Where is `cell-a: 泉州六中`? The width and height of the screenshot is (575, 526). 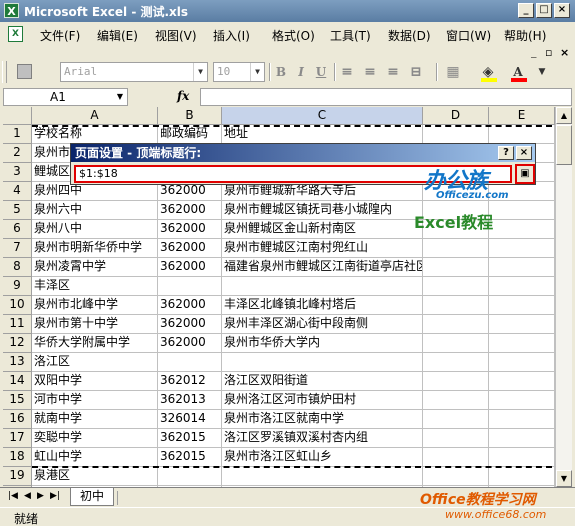 cell-a: 泉州六中 is located at coordinates (95, 210).